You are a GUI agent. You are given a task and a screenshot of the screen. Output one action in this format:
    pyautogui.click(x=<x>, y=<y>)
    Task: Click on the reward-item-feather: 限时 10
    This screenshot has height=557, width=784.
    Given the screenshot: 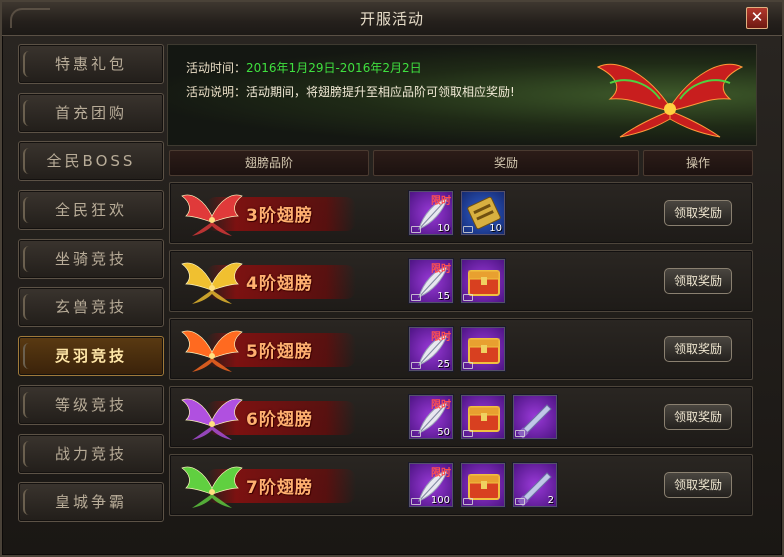 What is the action you would take?
    pyautogui.click(x=431, y=213)
    